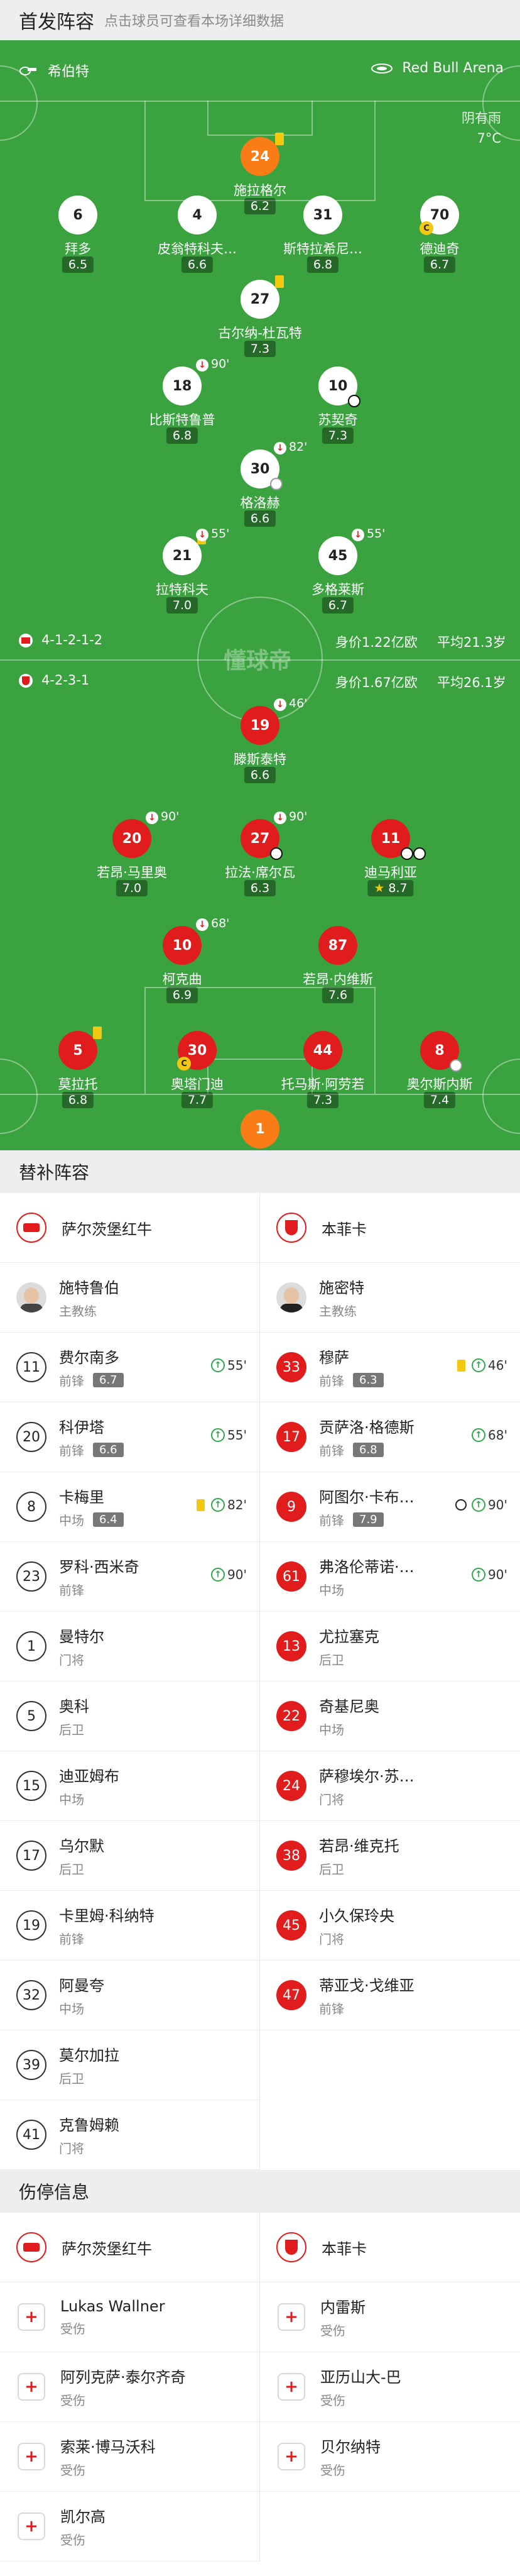 Image resolution: width=520 pixels, height=2576 pixels. I want to click on home-squad-value: 身价1.22亿欧, so click(376, 642).